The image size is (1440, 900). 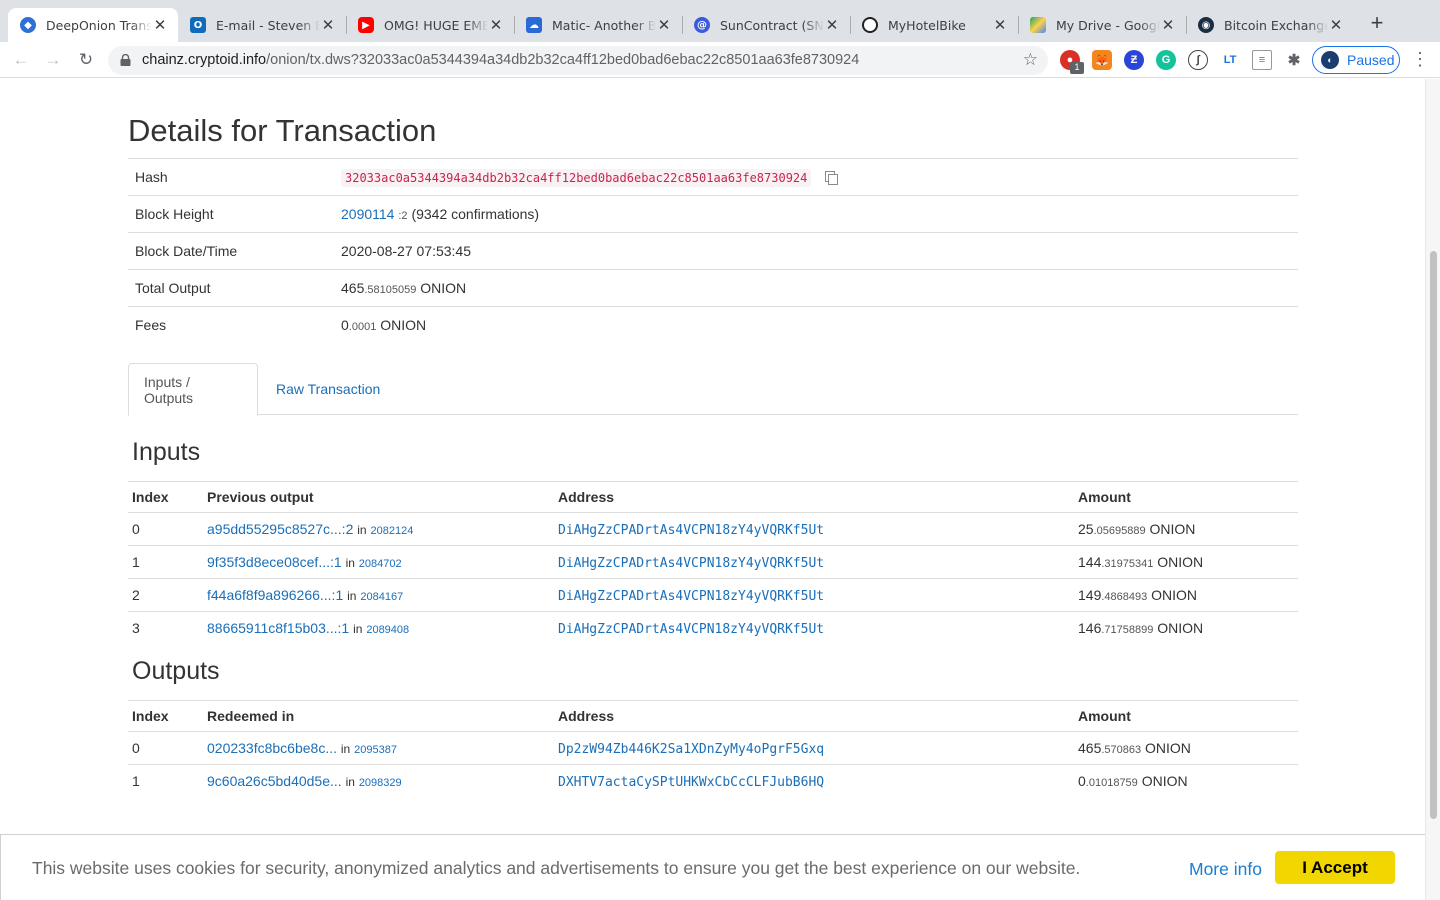 I want to click on amount-integer: 146, so click(x=1090, y=628).